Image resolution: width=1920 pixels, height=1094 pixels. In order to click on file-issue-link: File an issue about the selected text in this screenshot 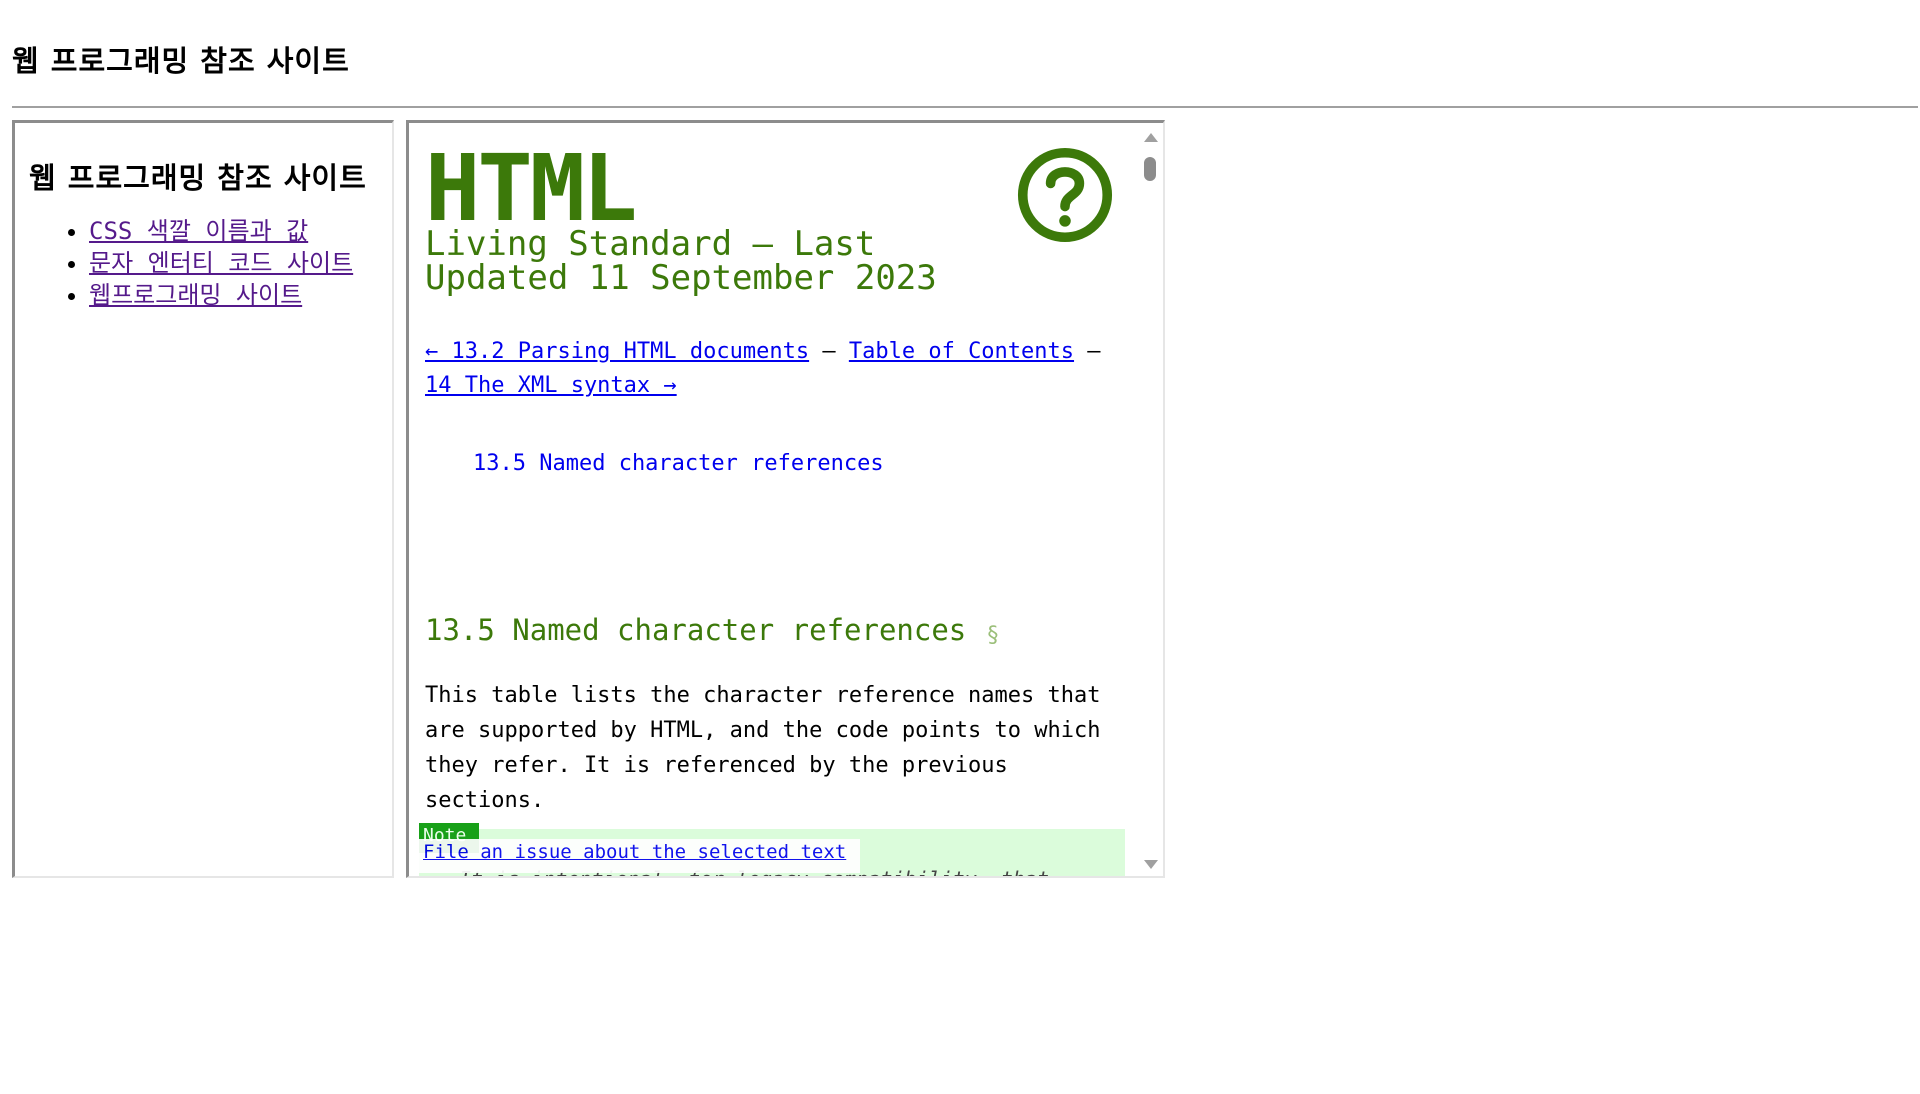, I will do `click(634, 852)`.